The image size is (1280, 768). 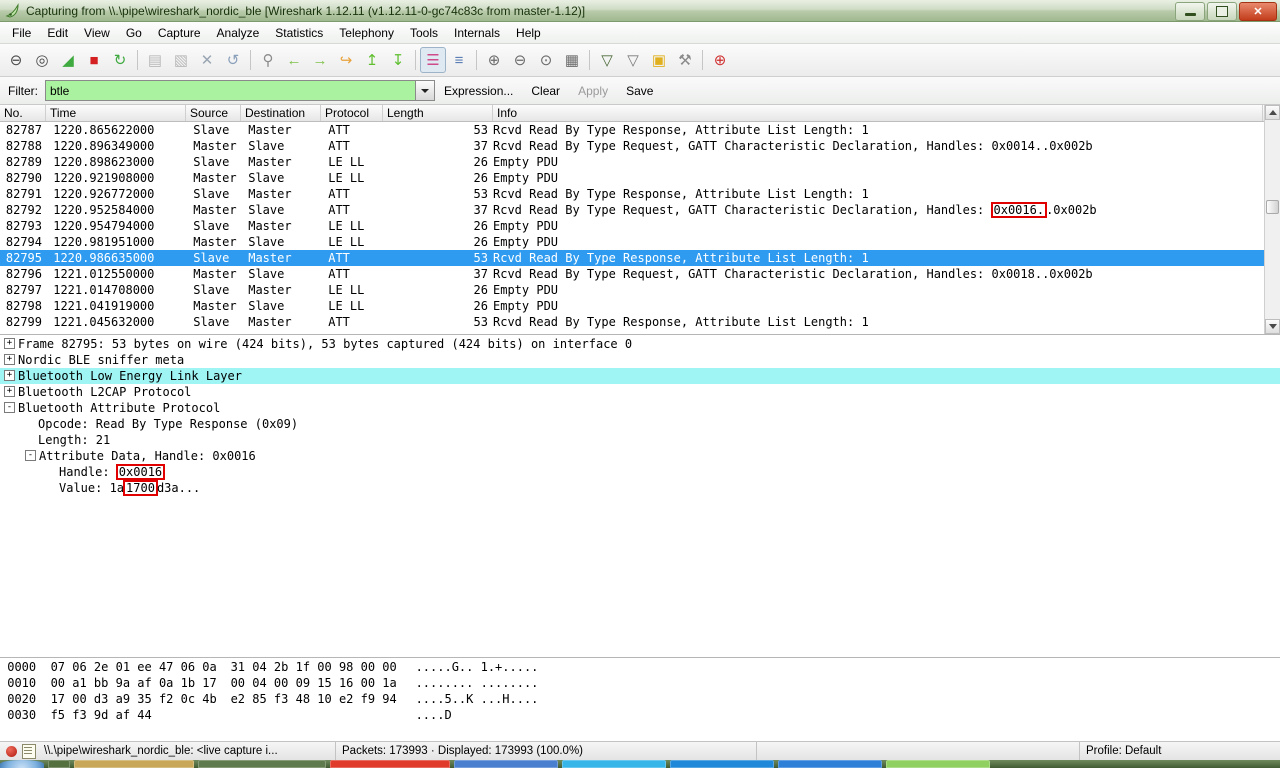 What do you see at coordinates (433, 60) in the screenshot?
I see `colorize-packet-list-icon: ☰` at bounding box center [433, 60].